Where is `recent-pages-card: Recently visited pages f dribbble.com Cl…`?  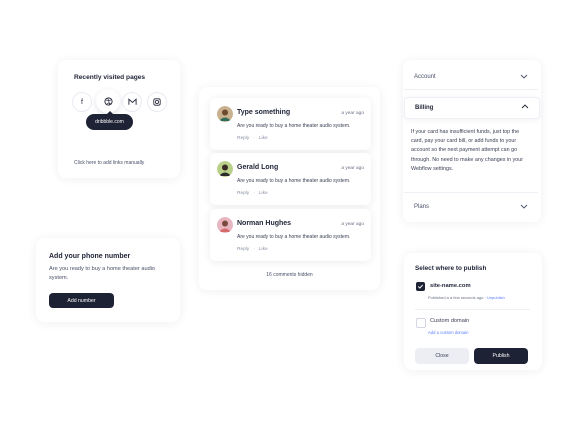
recent-pages-card: Recently visited pages f dribbble.com Cl… is located at coordinates (119, 119).